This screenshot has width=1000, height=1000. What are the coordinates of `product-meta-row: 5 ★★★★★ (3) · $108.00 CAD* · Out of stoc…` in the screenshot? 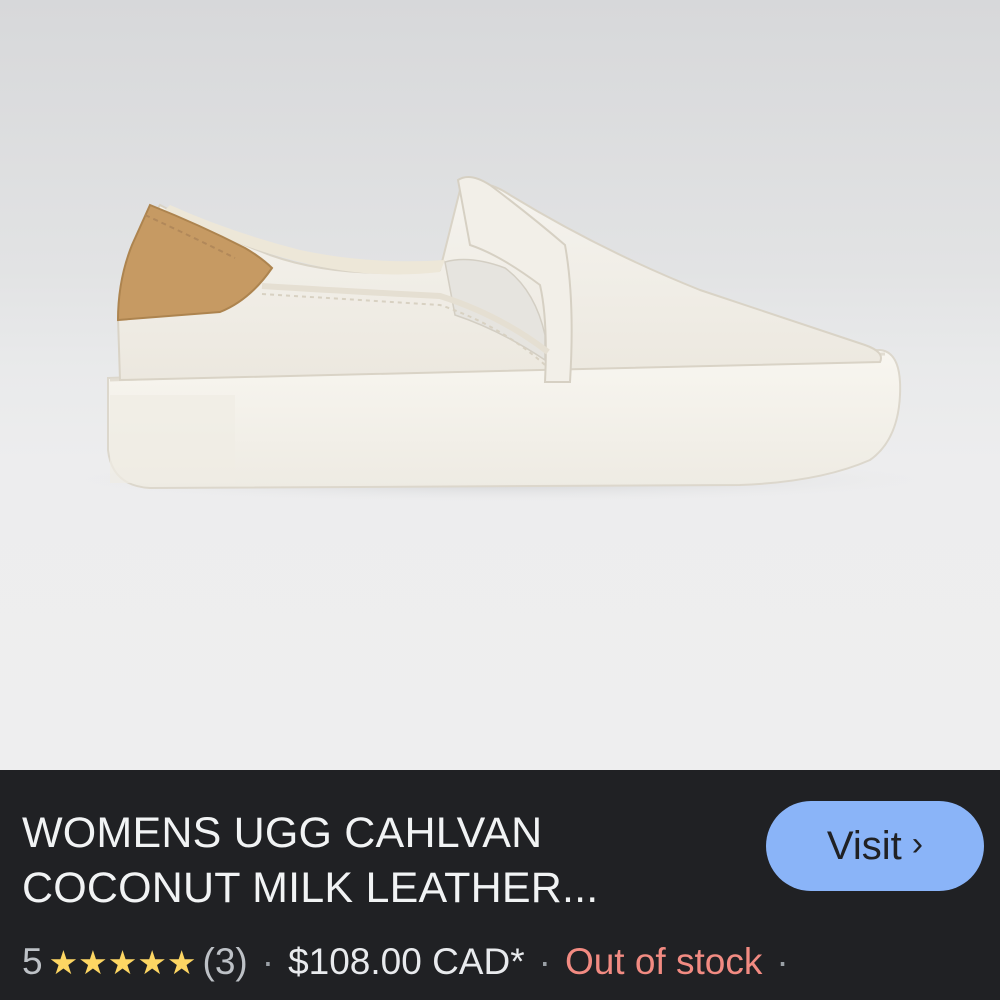 It's located at (412, 962).